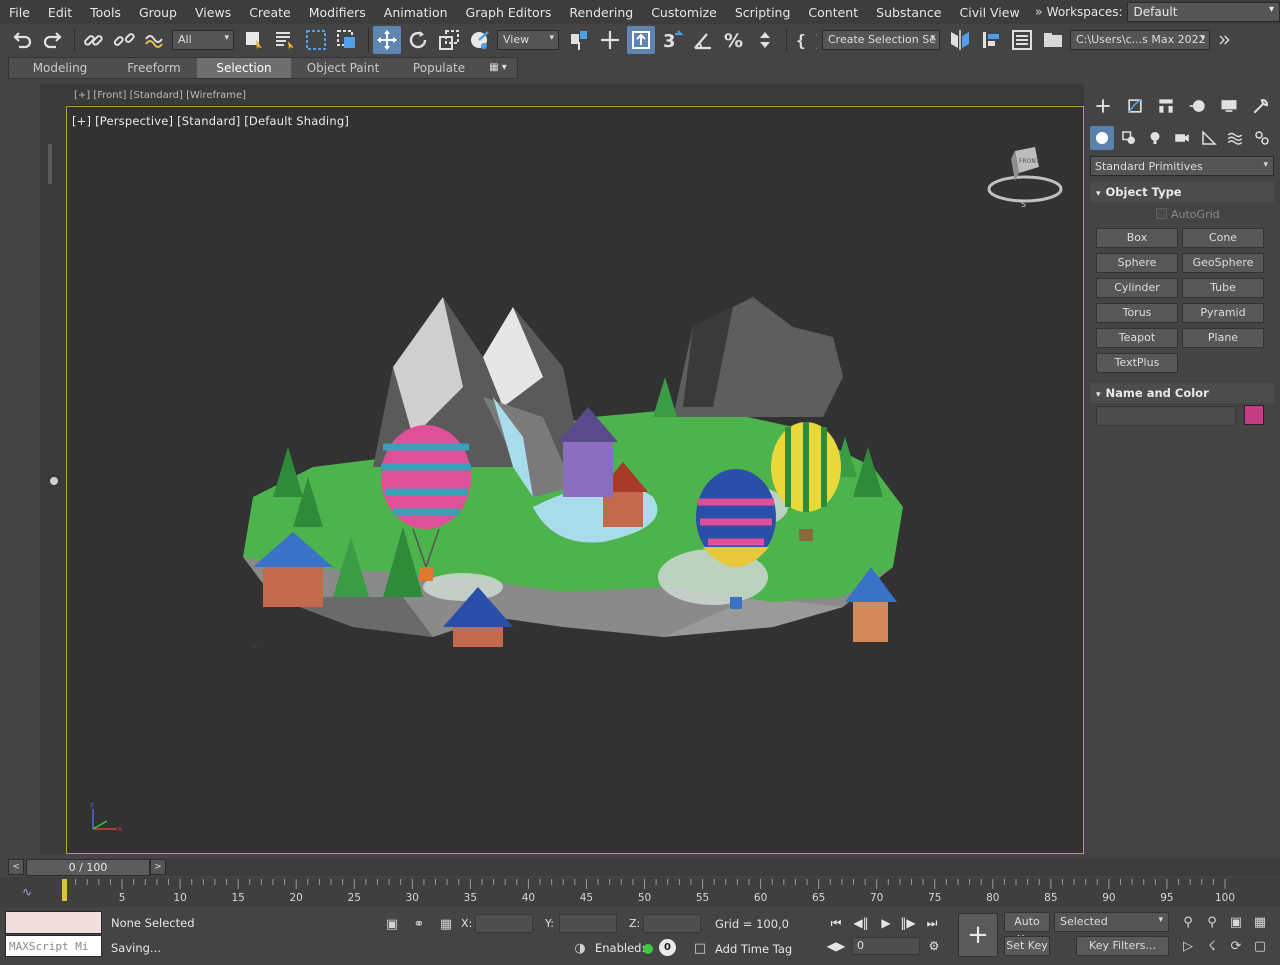 Image resolution: width=1280 pixels, height=965 pixels. I want to click on tab-selection: Selection, so click(244, 68).